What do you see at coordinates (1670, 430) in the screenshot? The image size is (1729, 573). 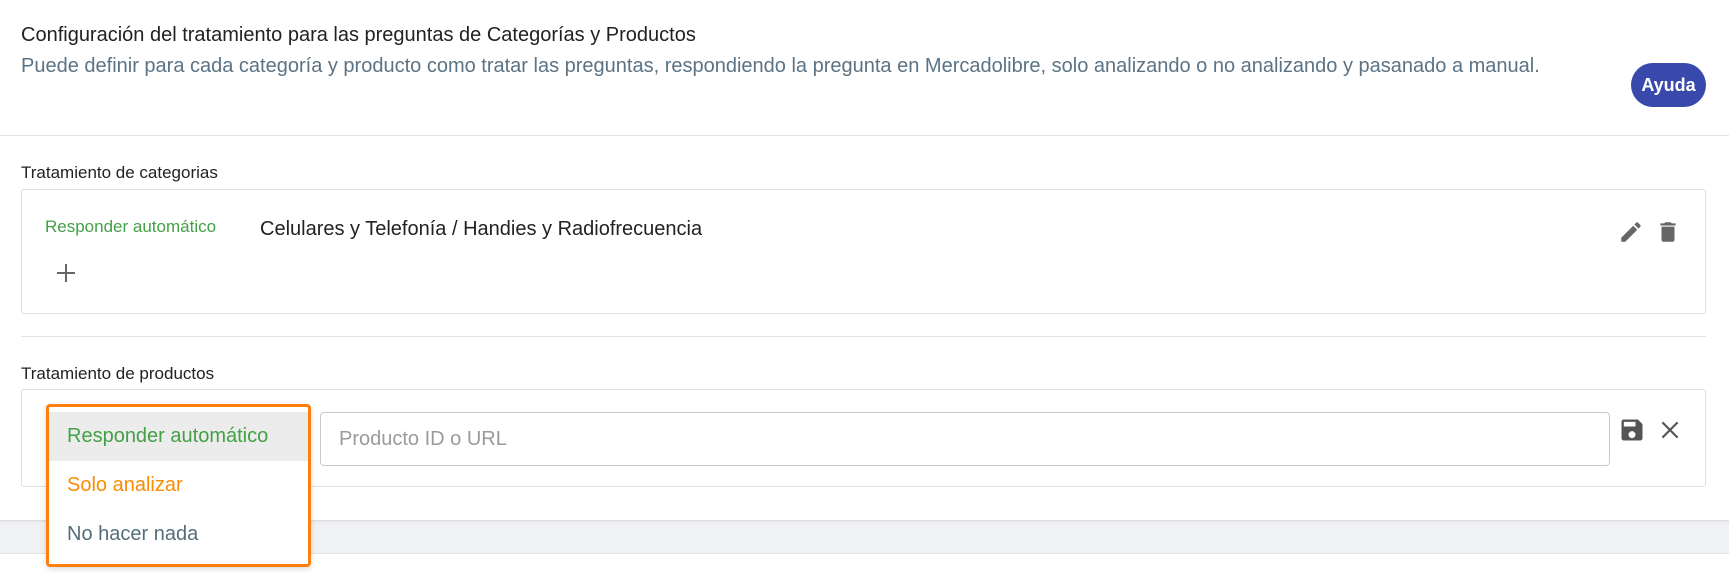 I see `close-icon` at bounding box center [1670, 430].